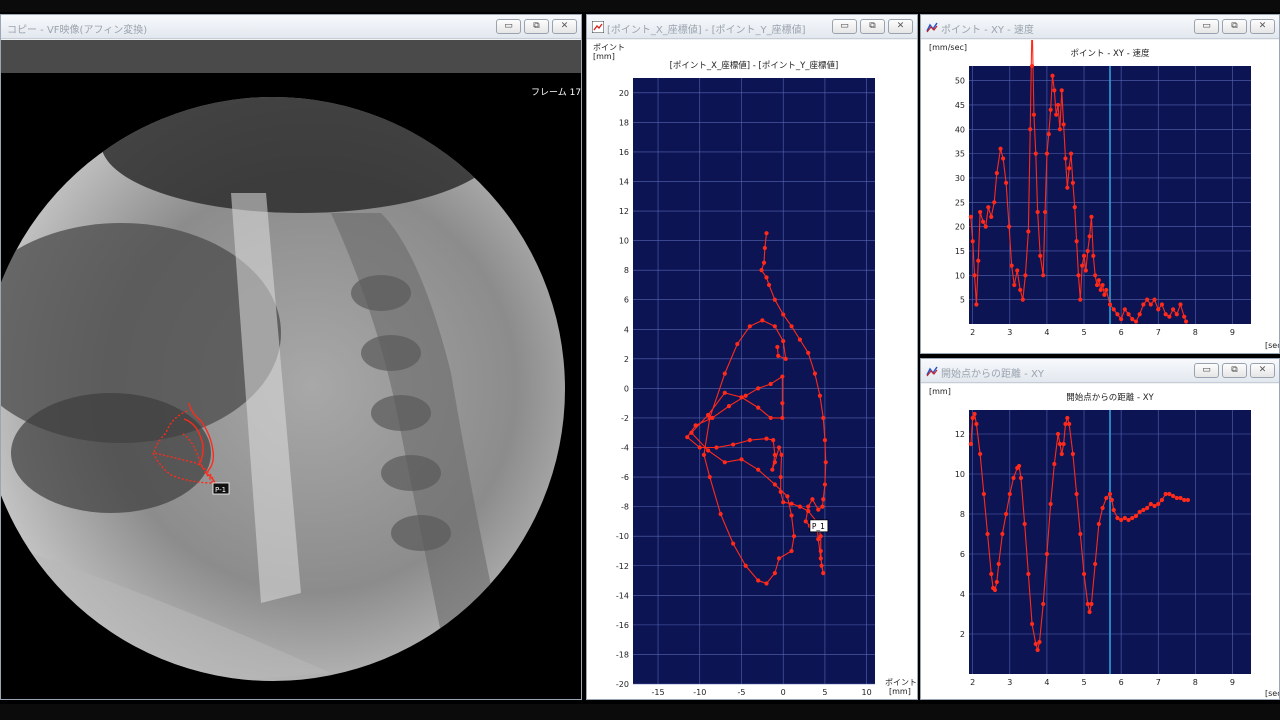 This screenshot has height=720, width=1280. What do you see at coordinates (625, 477) in the screenshot?
I see `y-tick-label: -6` at bounding box center [625, 477].